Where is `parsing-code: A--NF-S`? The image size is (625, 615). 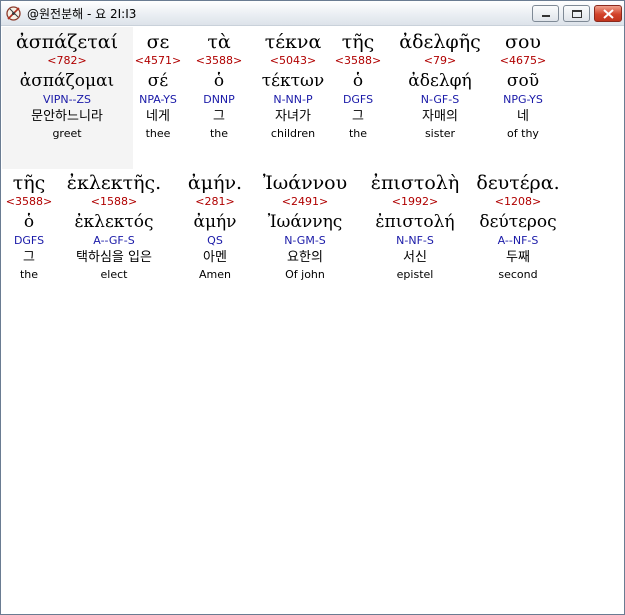 parsing-code: A--NF-S is located at coordinates (518, 240).